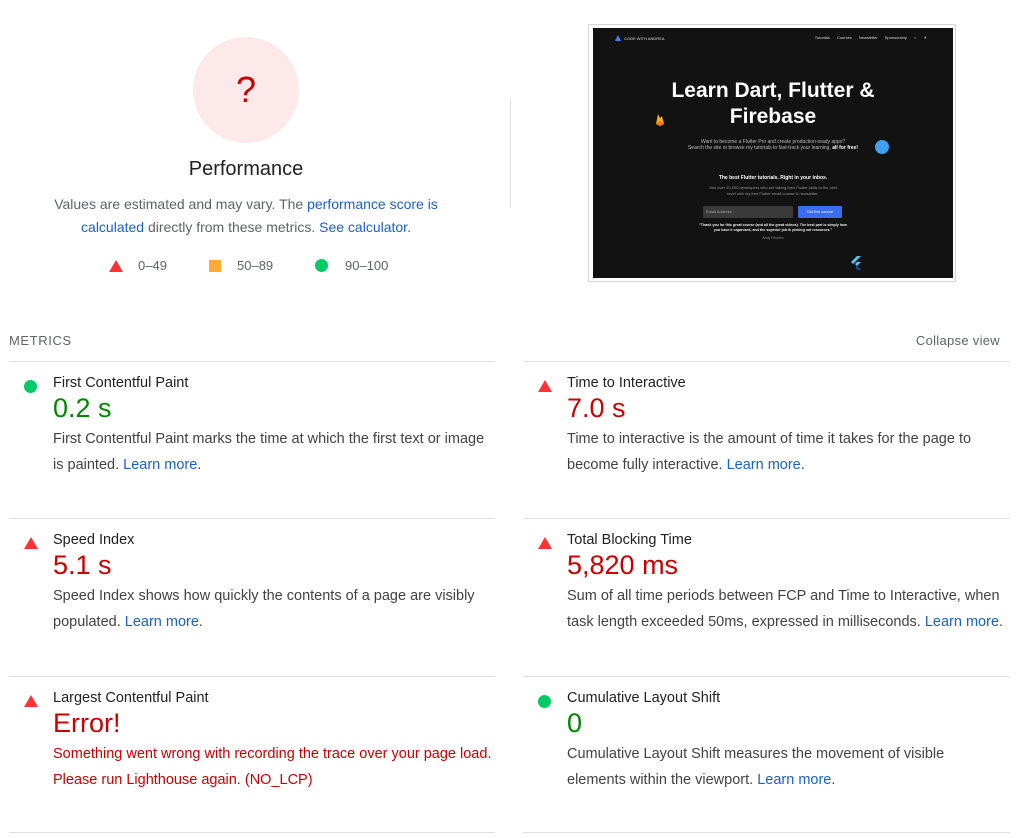 The width and height of the screenshot is (1019, 838). What do you see at coordinates (596, 408) in the screenshot?
I see `metric-value: 7.0 s` at bounding box center [596, 408].